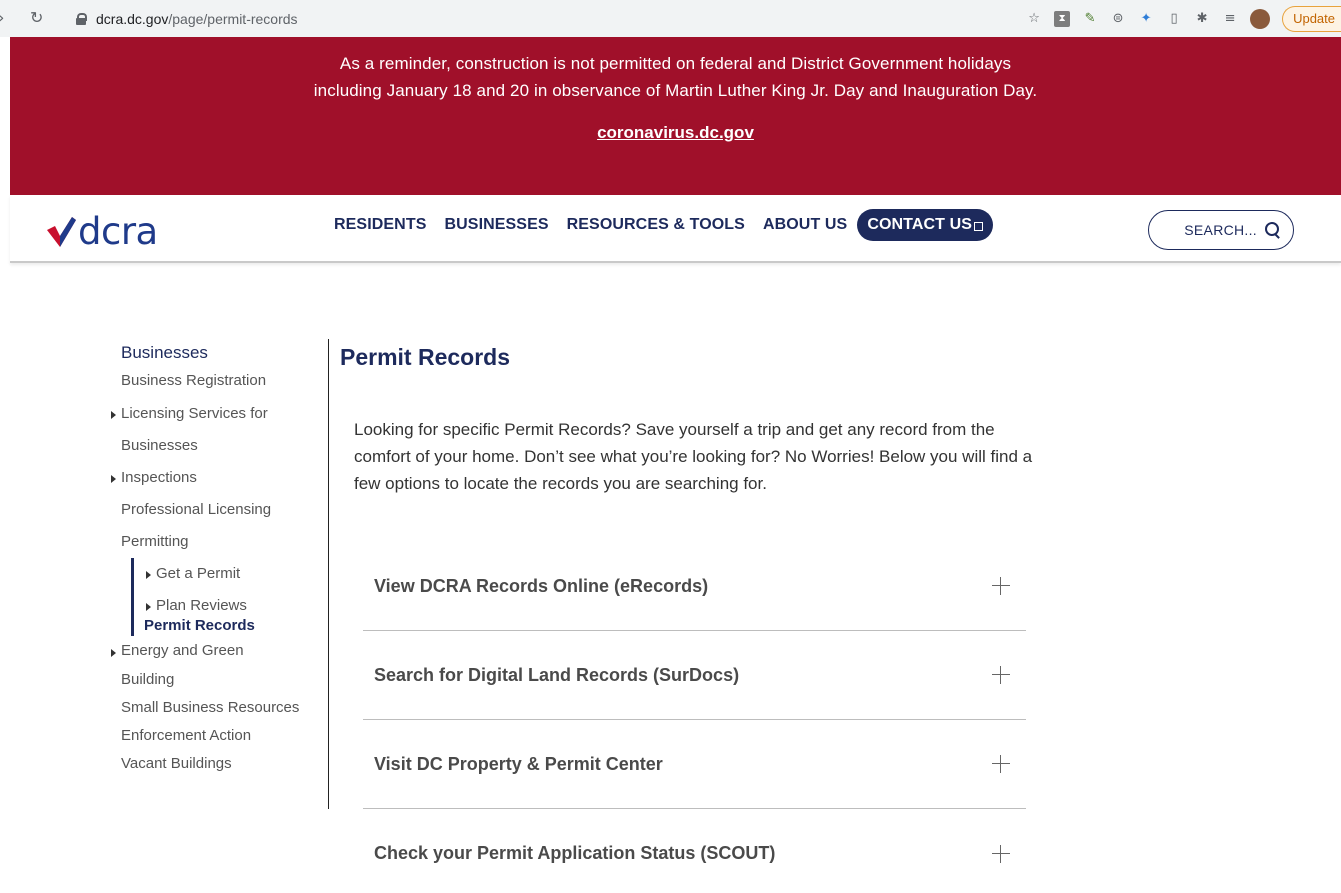 This screenshot has height=893, width=1341. I want to click on nav-about-us: ABOUT US, so click(805, 225).